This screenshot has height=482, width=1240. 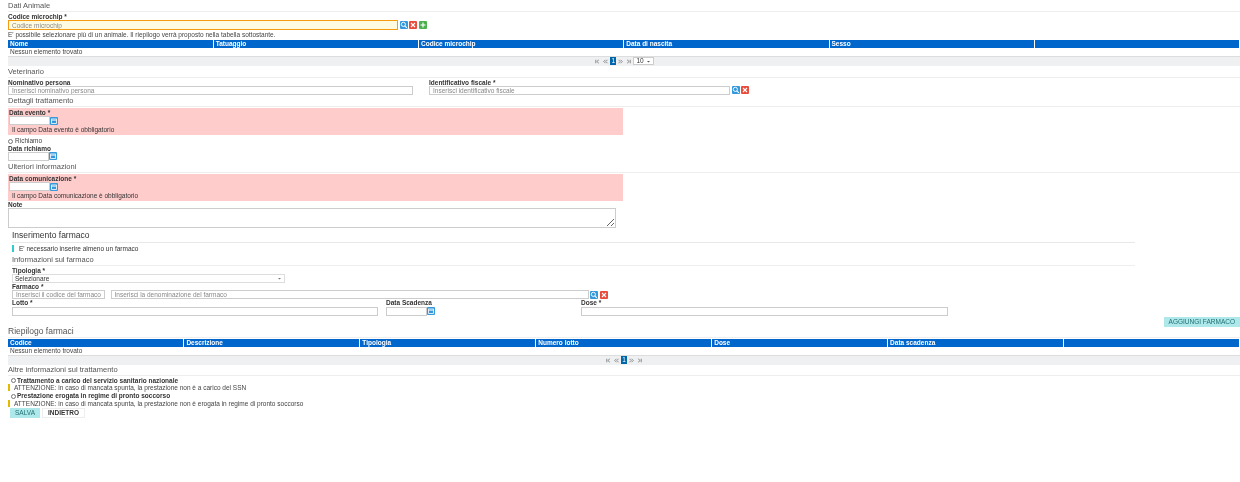 What do you see at coordinates (764, 311) in the screenshot?
I see `dose-field` at bounding box center [764, 311].